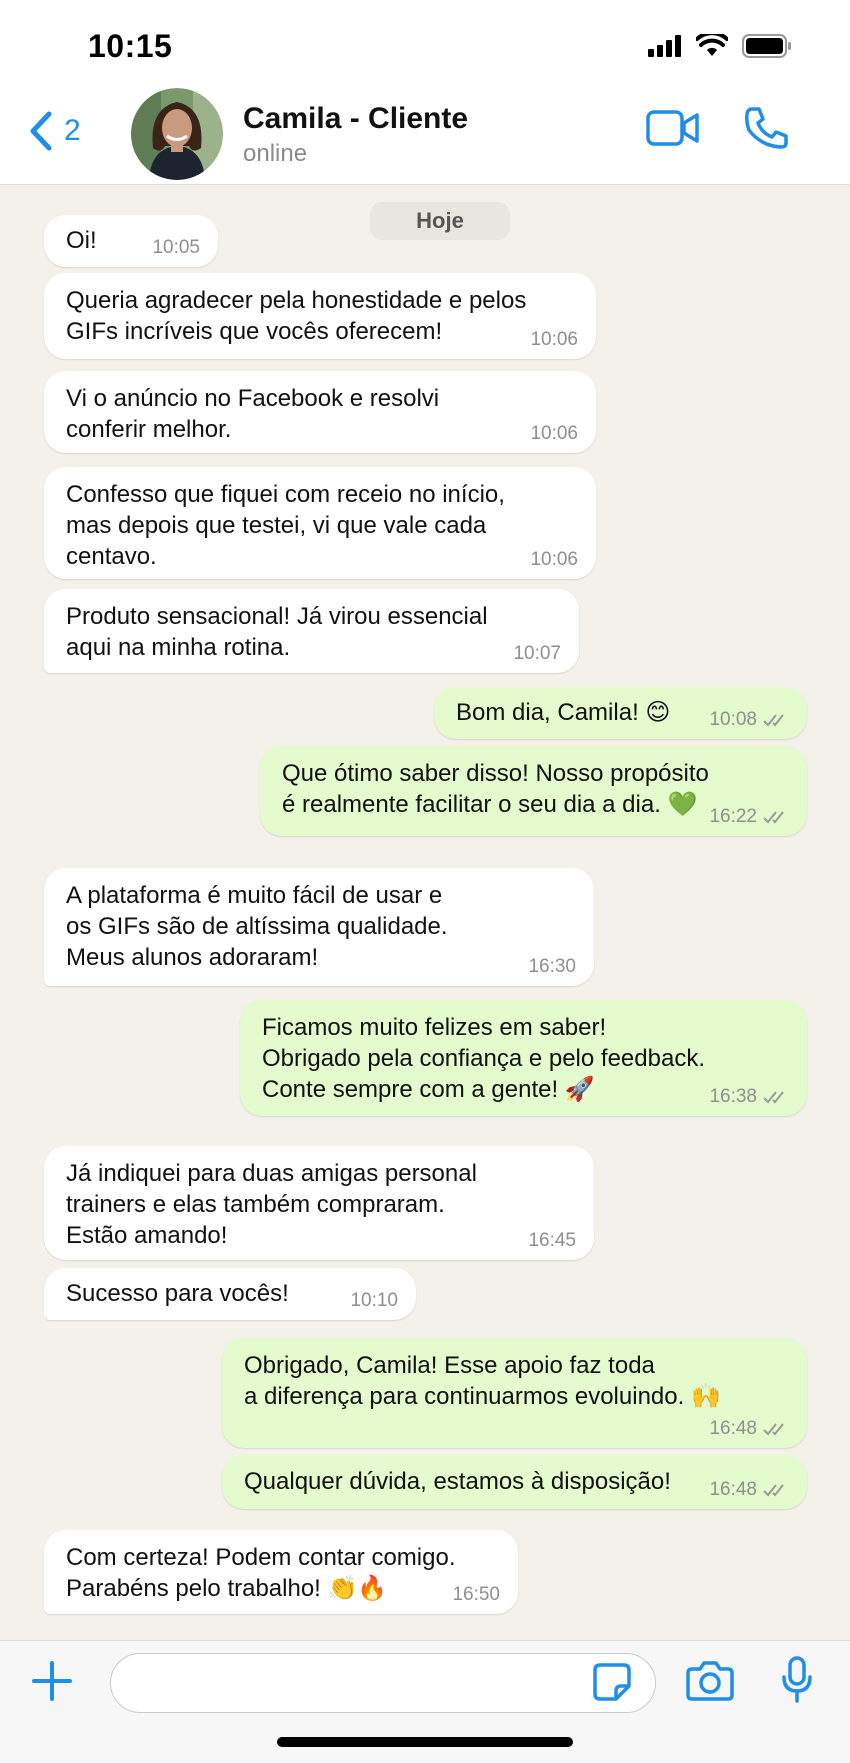  I want to click on message-text: Bom dia, Camila! 😊, so click(563, 712).